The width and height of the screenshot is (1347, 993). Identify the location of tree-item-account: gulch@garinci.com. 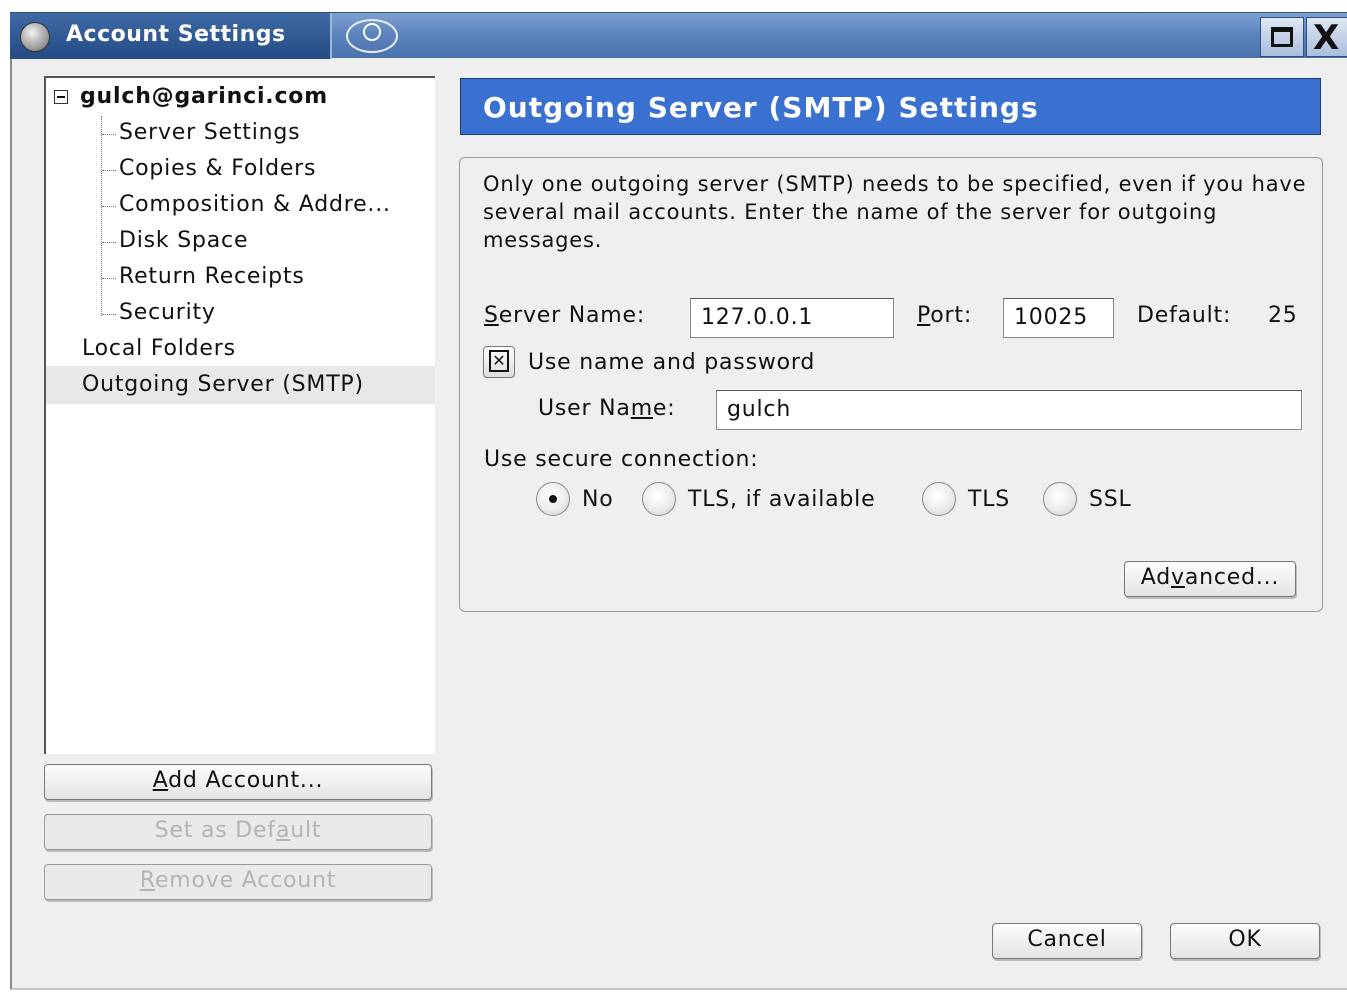
(204, 96).